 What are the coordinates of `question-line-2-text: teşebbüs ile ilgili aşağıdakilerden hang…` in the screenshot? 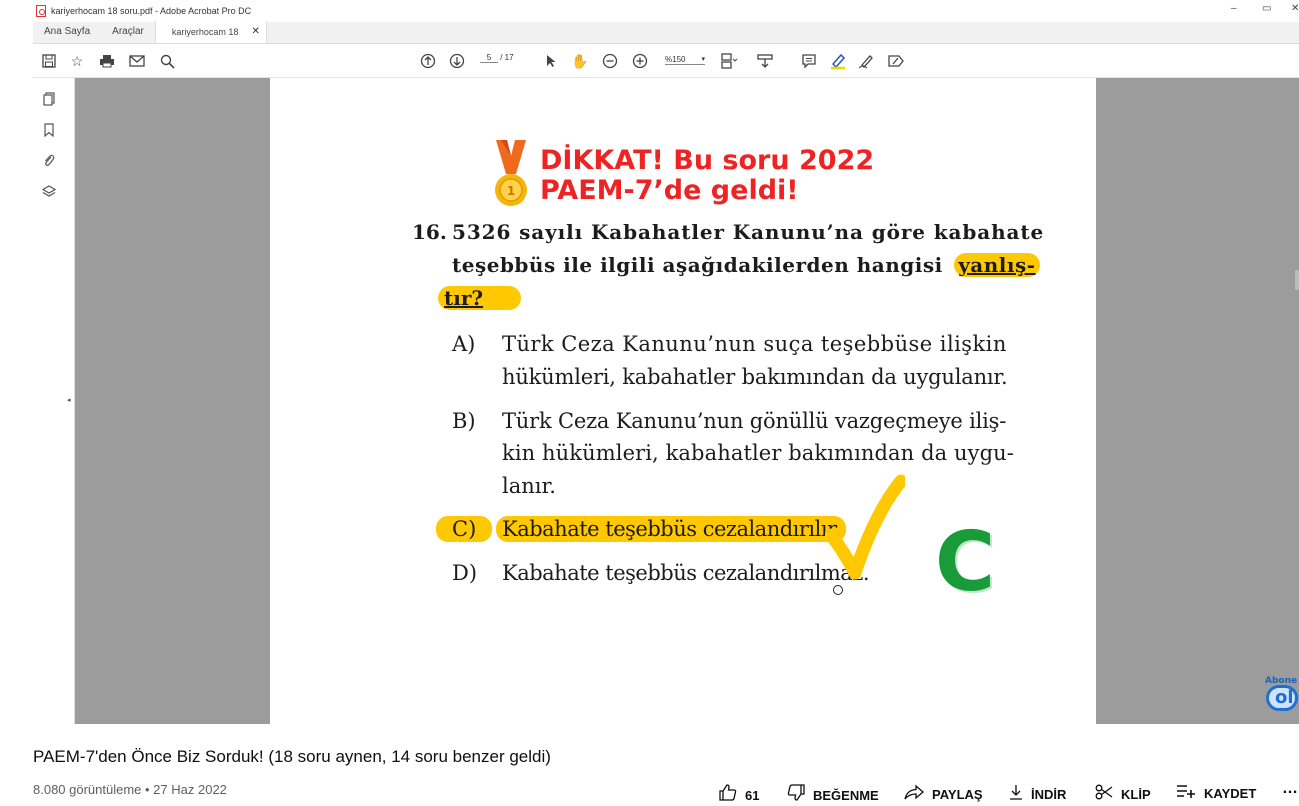 It's located at (697, 265).